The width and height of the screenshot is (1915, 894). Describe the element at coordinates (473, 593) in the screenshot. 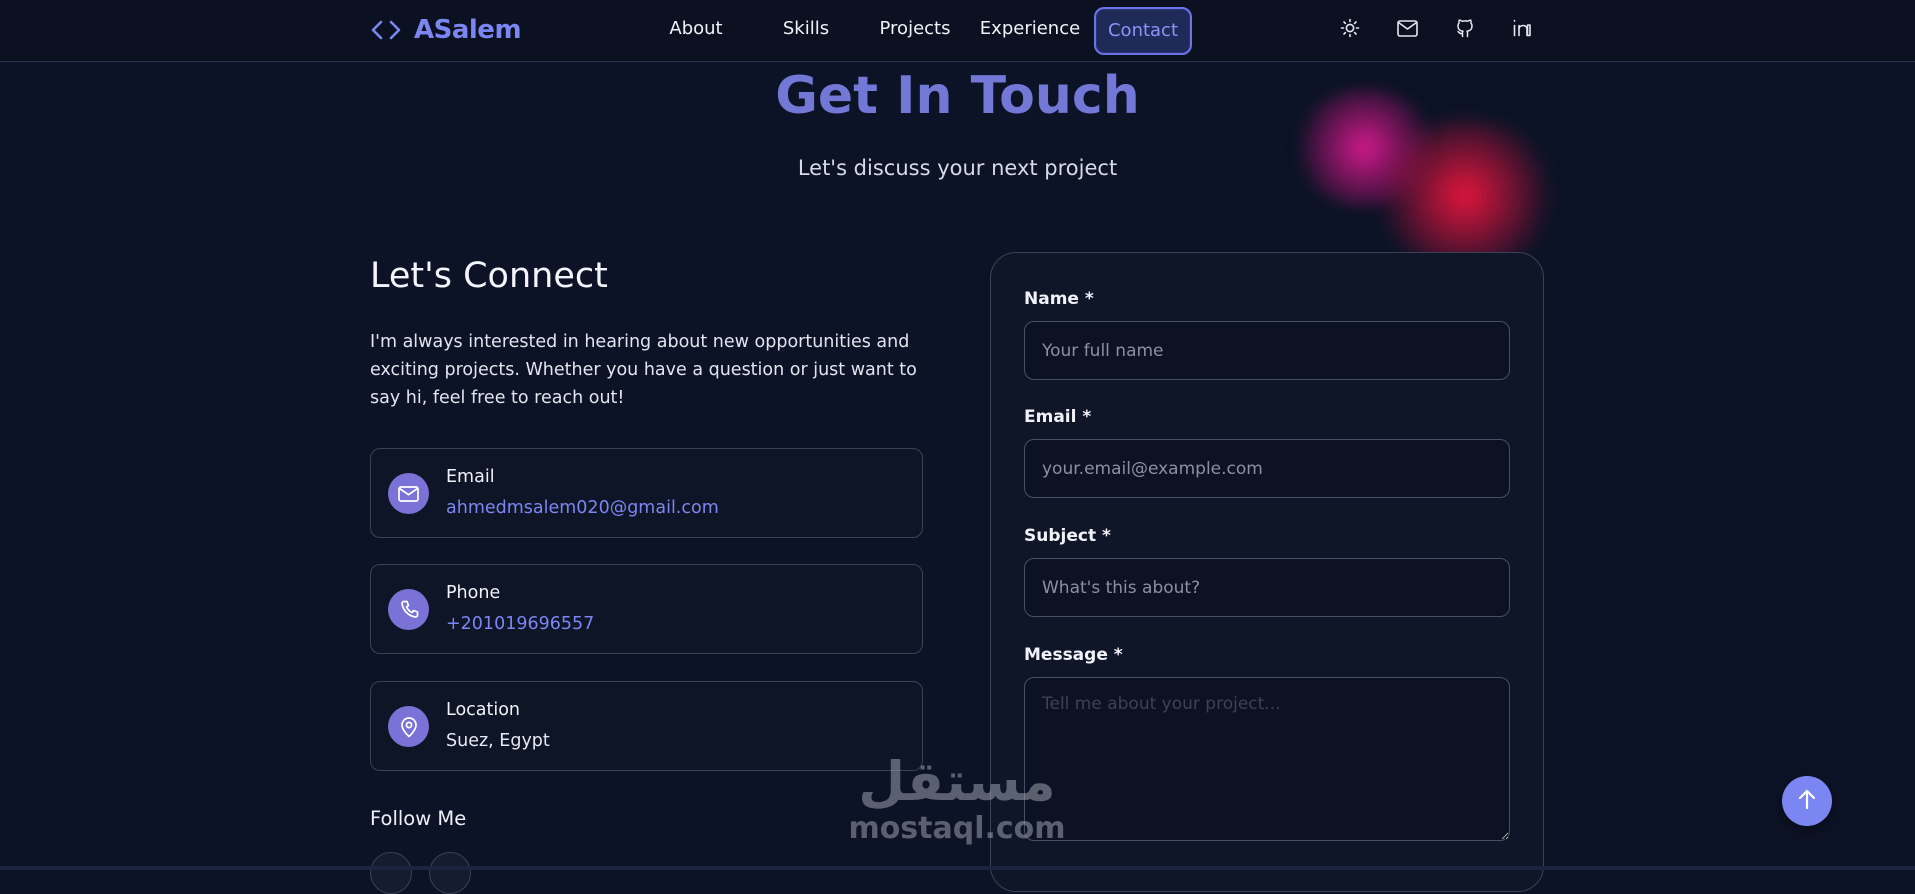

I see `contact-label: Phone` at that location.